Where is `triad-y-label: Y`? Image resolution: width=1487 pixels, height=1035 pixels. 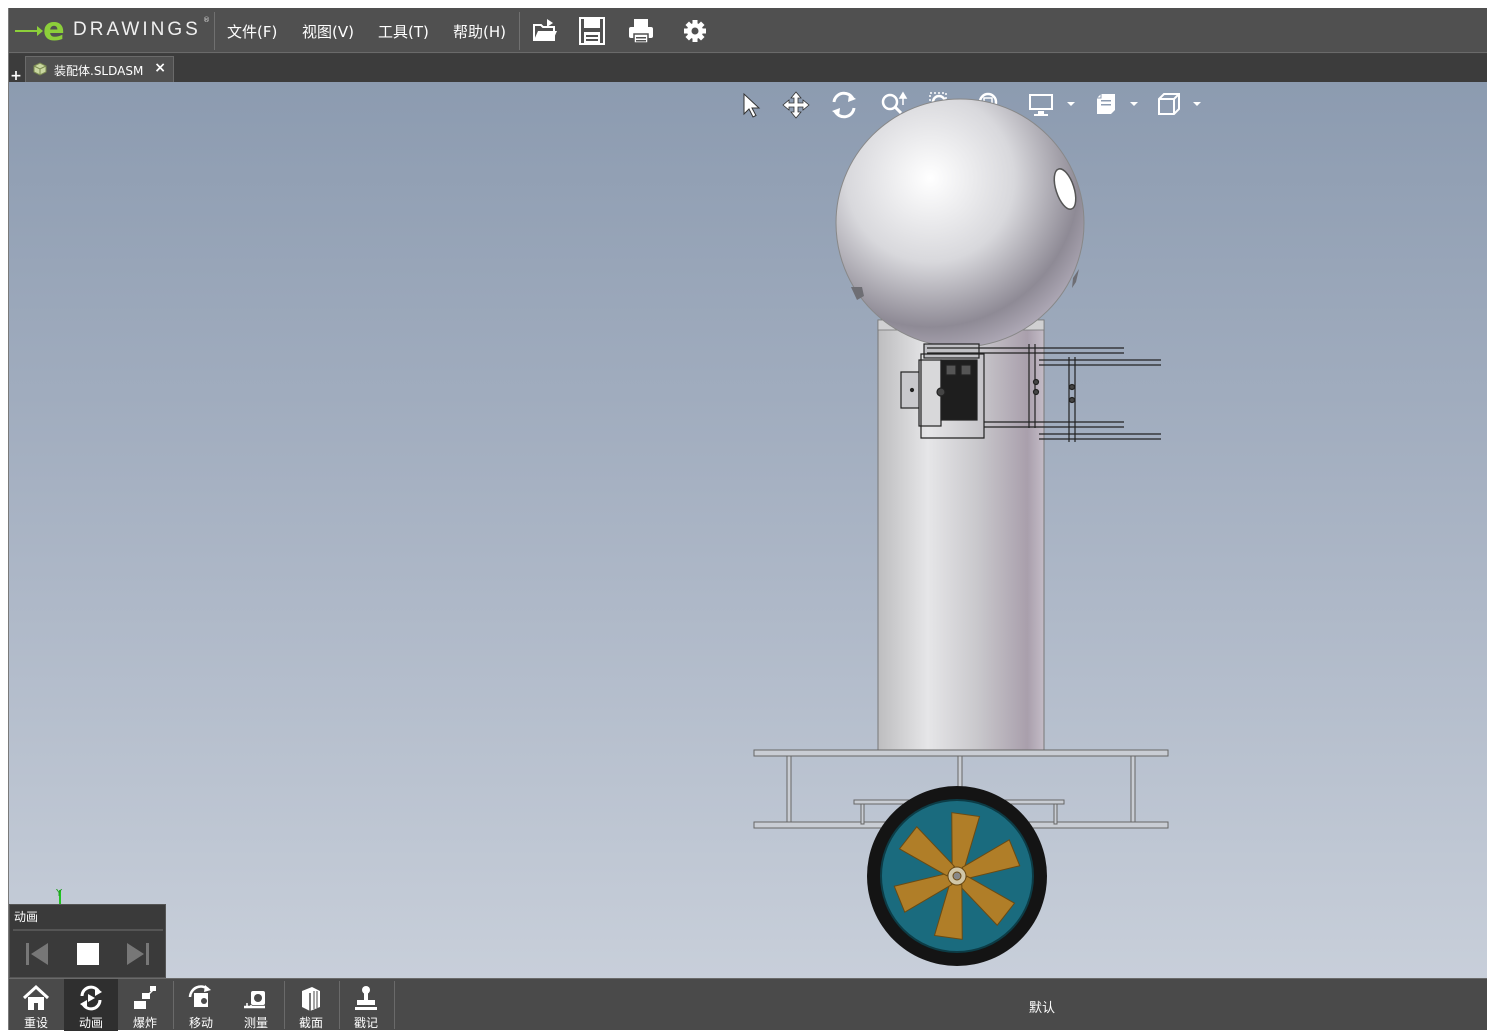 triad-y-label: Y is located at coordinates (59, 893).